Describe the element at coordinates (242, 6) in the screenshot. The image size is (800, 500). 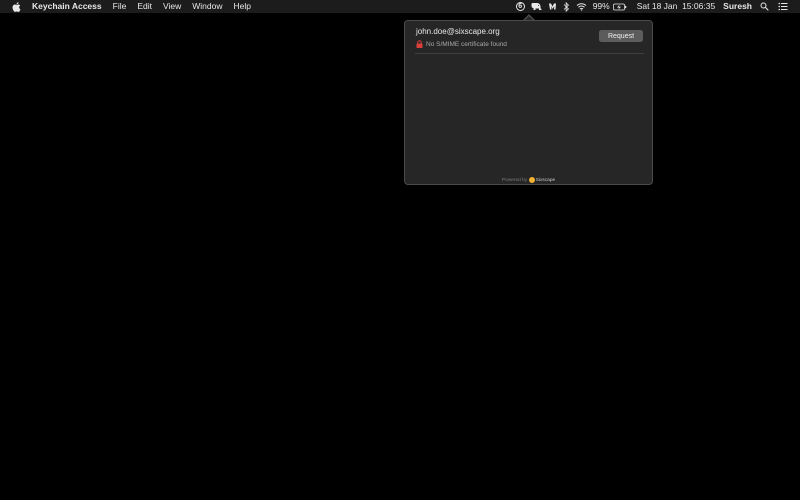
I see `menu-help: Help` at that location.